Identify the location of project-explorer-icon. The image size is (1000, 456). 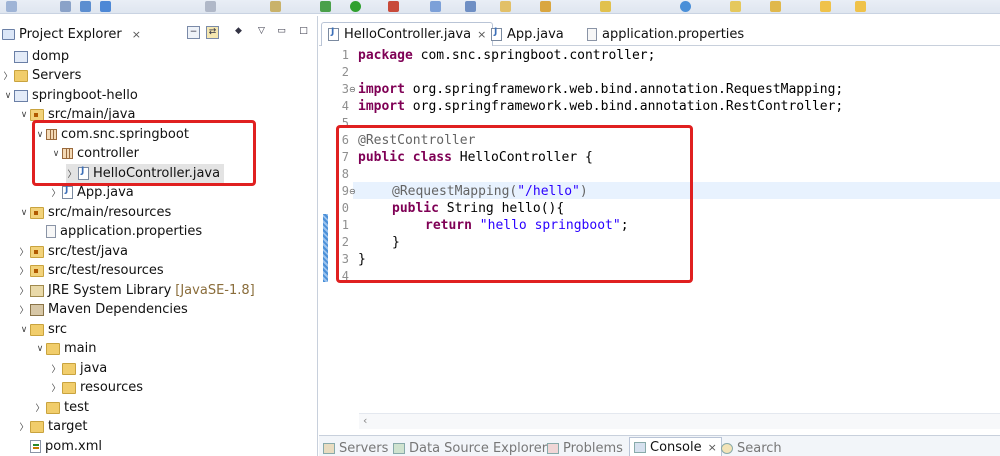
(8, 34).